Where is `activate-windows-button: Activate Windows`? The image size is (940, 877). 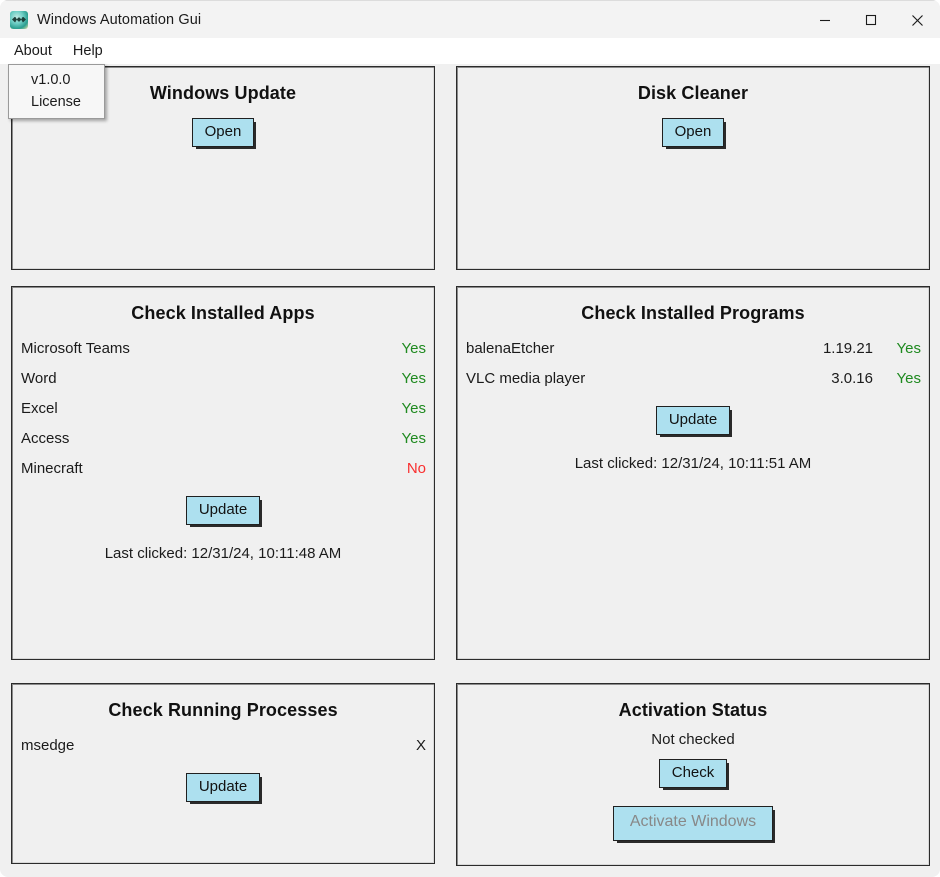 activate-windows-button: Activate Windows is located at coordinates (693, 823).